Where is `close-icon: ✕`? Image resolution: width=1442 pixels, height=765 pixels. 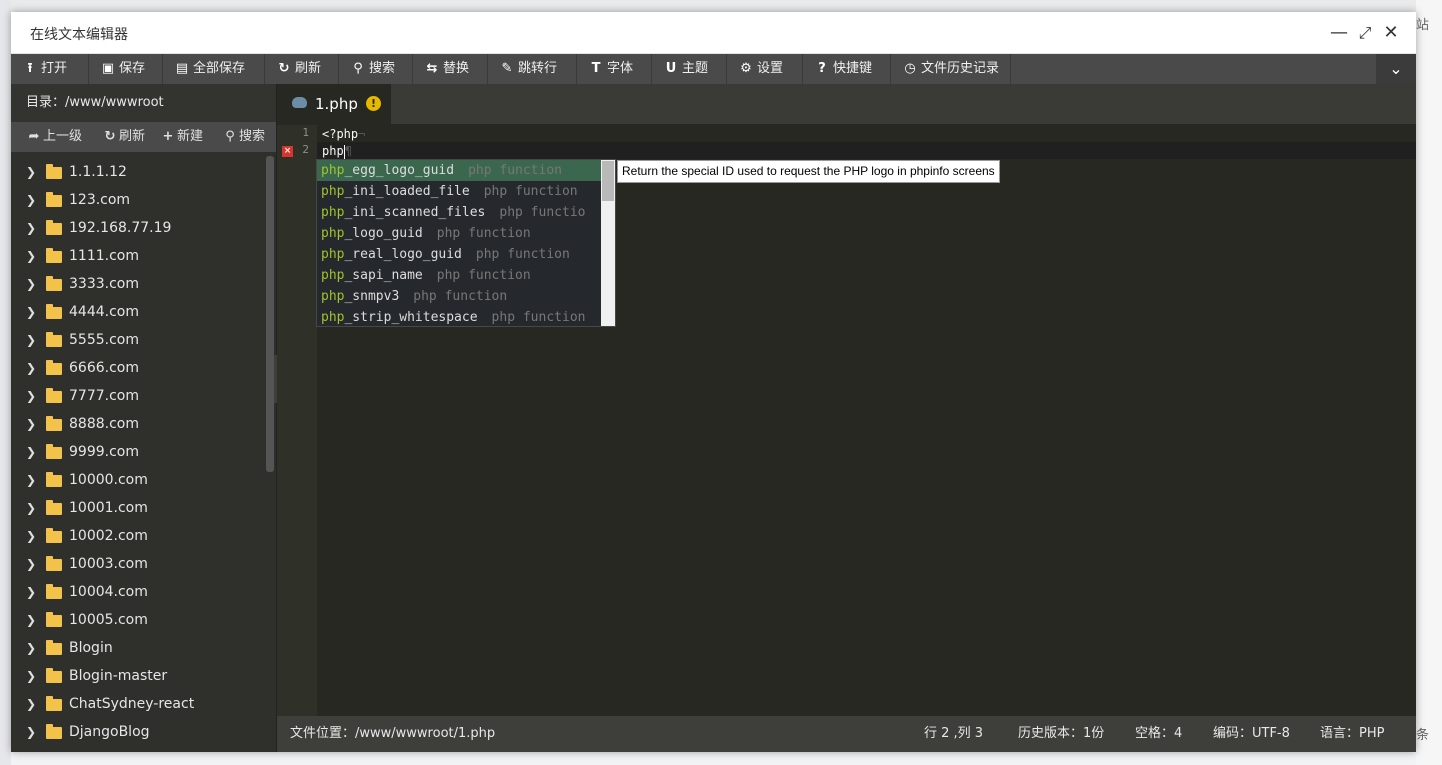
close-icon: ✕ is located at coordinates (1391, 33).